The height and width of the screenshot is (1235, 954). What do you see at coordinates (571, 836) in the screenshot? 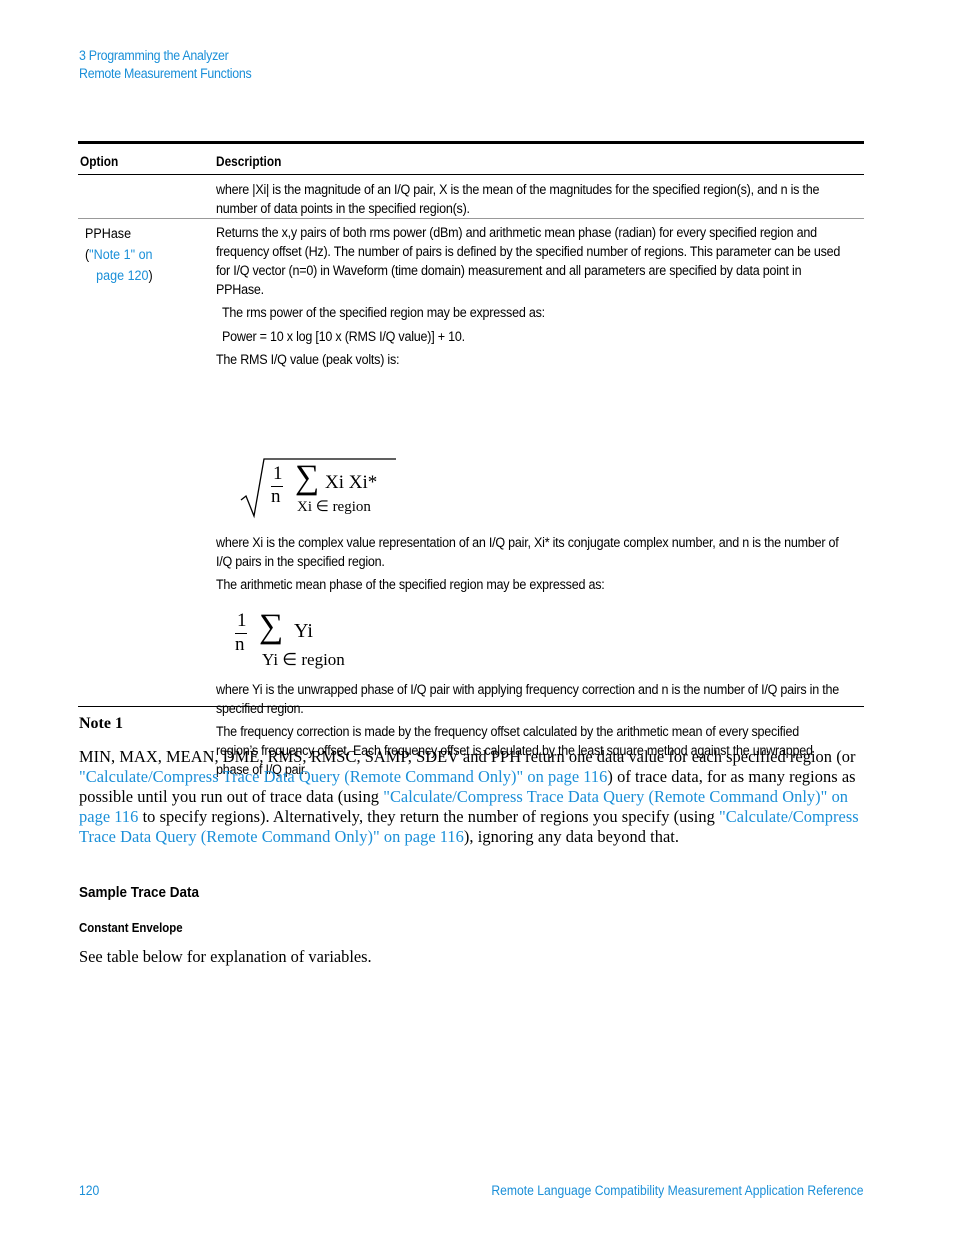
I see `note1-text: ), ignoring any data beyond that.` at bounding box center [571, 836].